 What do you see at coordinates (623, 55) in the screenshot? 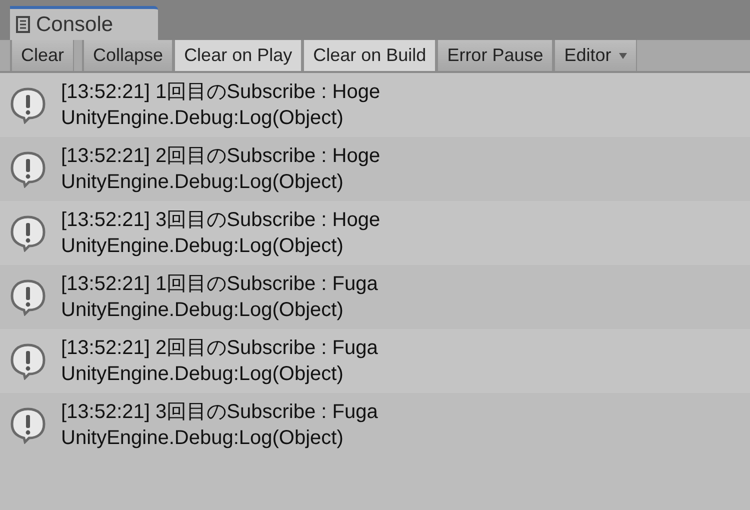
I see `caret-icon` at bounding box center [623, 55].